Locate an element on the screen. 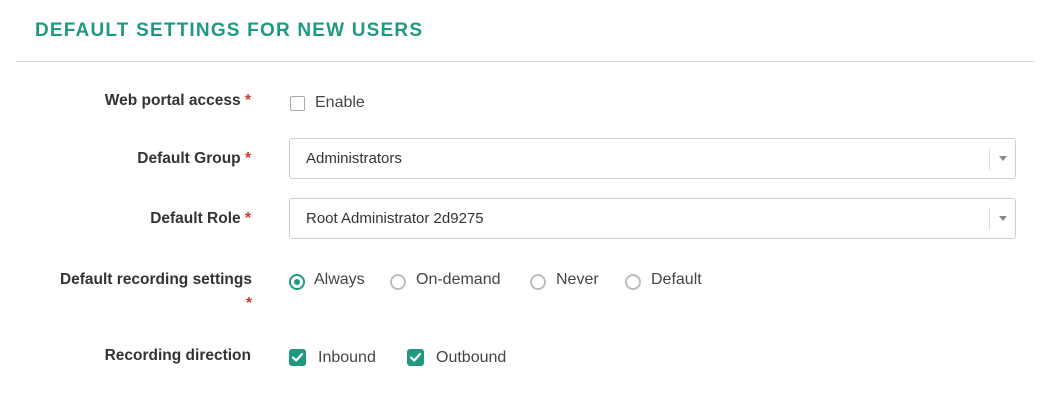  default-group-label-text: Default Group is located at coordinates (189, 158).